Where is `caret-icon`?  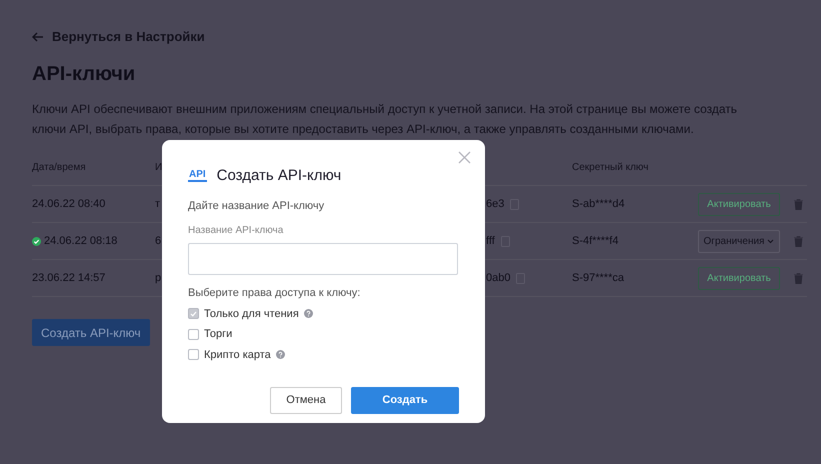 caret-icon is located at coordinates (770, 241).